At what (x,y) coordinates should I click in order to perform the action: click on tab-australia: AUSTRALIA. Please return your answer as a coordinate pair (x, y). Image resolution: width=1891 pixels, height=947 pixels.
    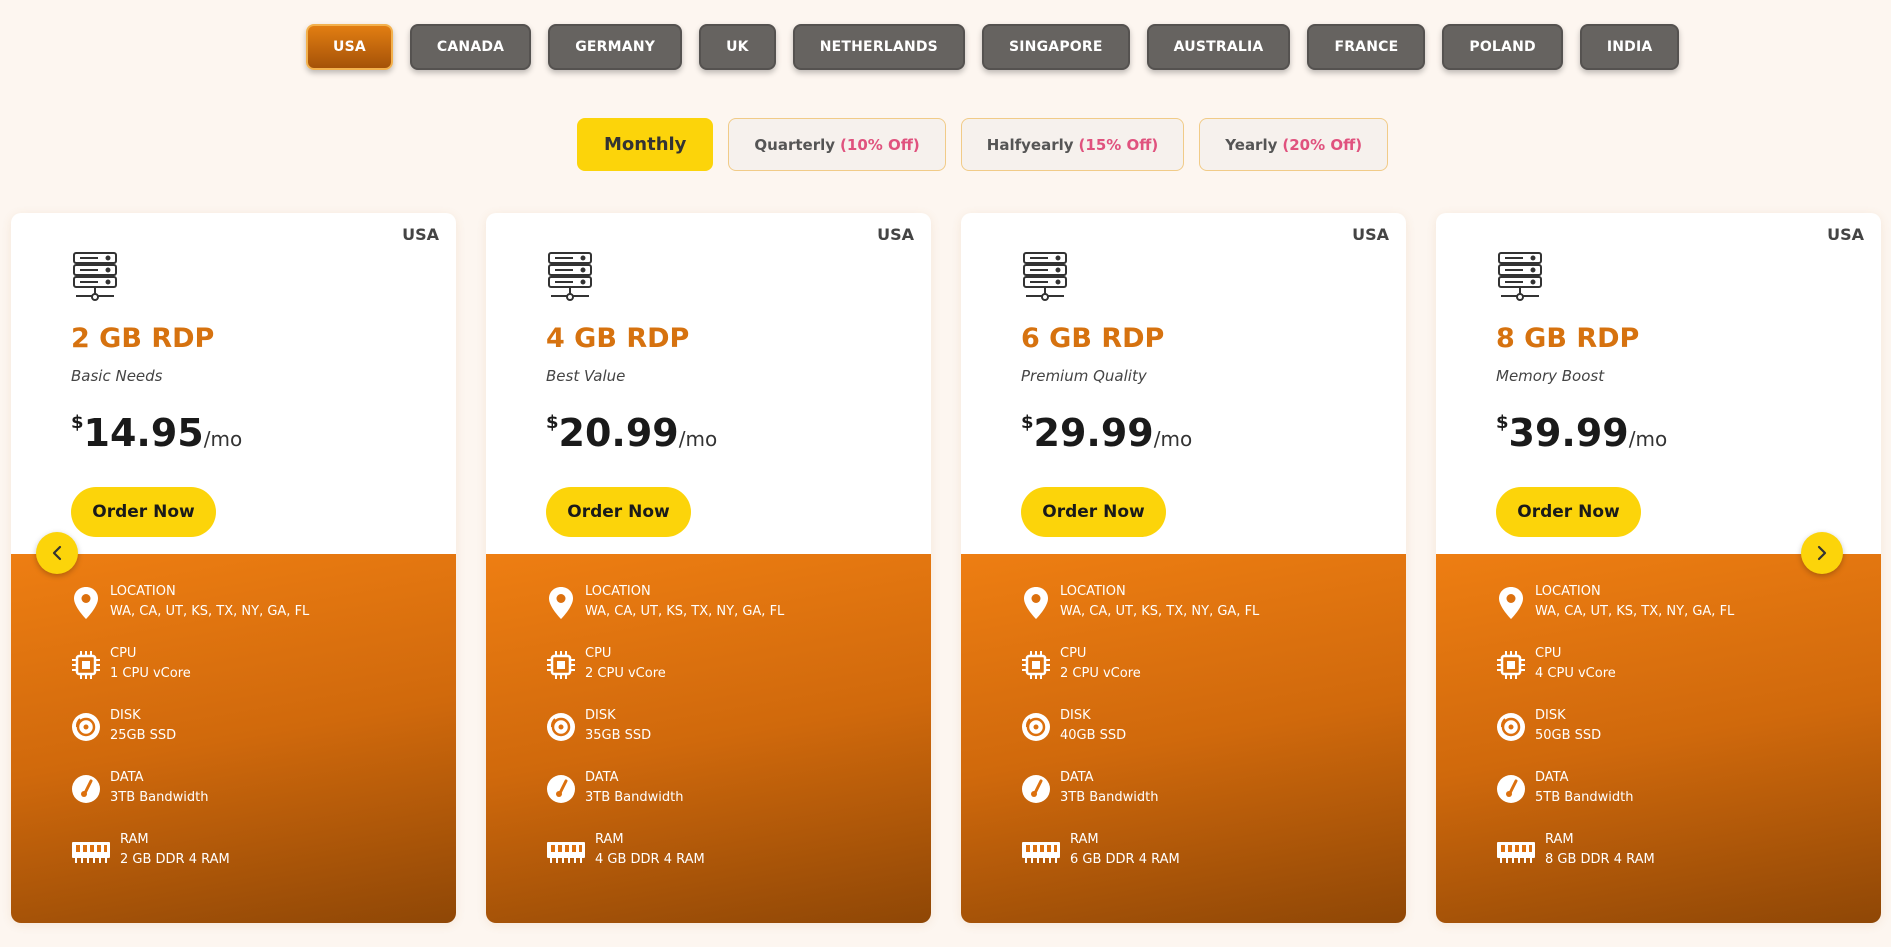
    Looking at the image, I should click on (1218, 47).